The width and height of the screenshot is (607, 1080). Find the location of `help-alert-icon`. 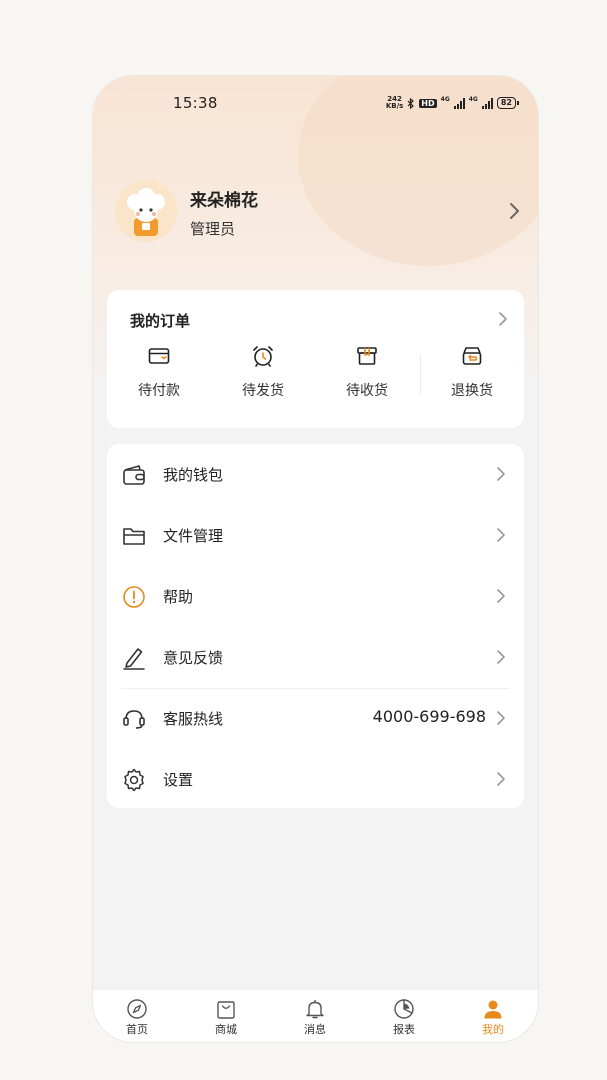

help-alert-icon is located at coordinates (134, 597).